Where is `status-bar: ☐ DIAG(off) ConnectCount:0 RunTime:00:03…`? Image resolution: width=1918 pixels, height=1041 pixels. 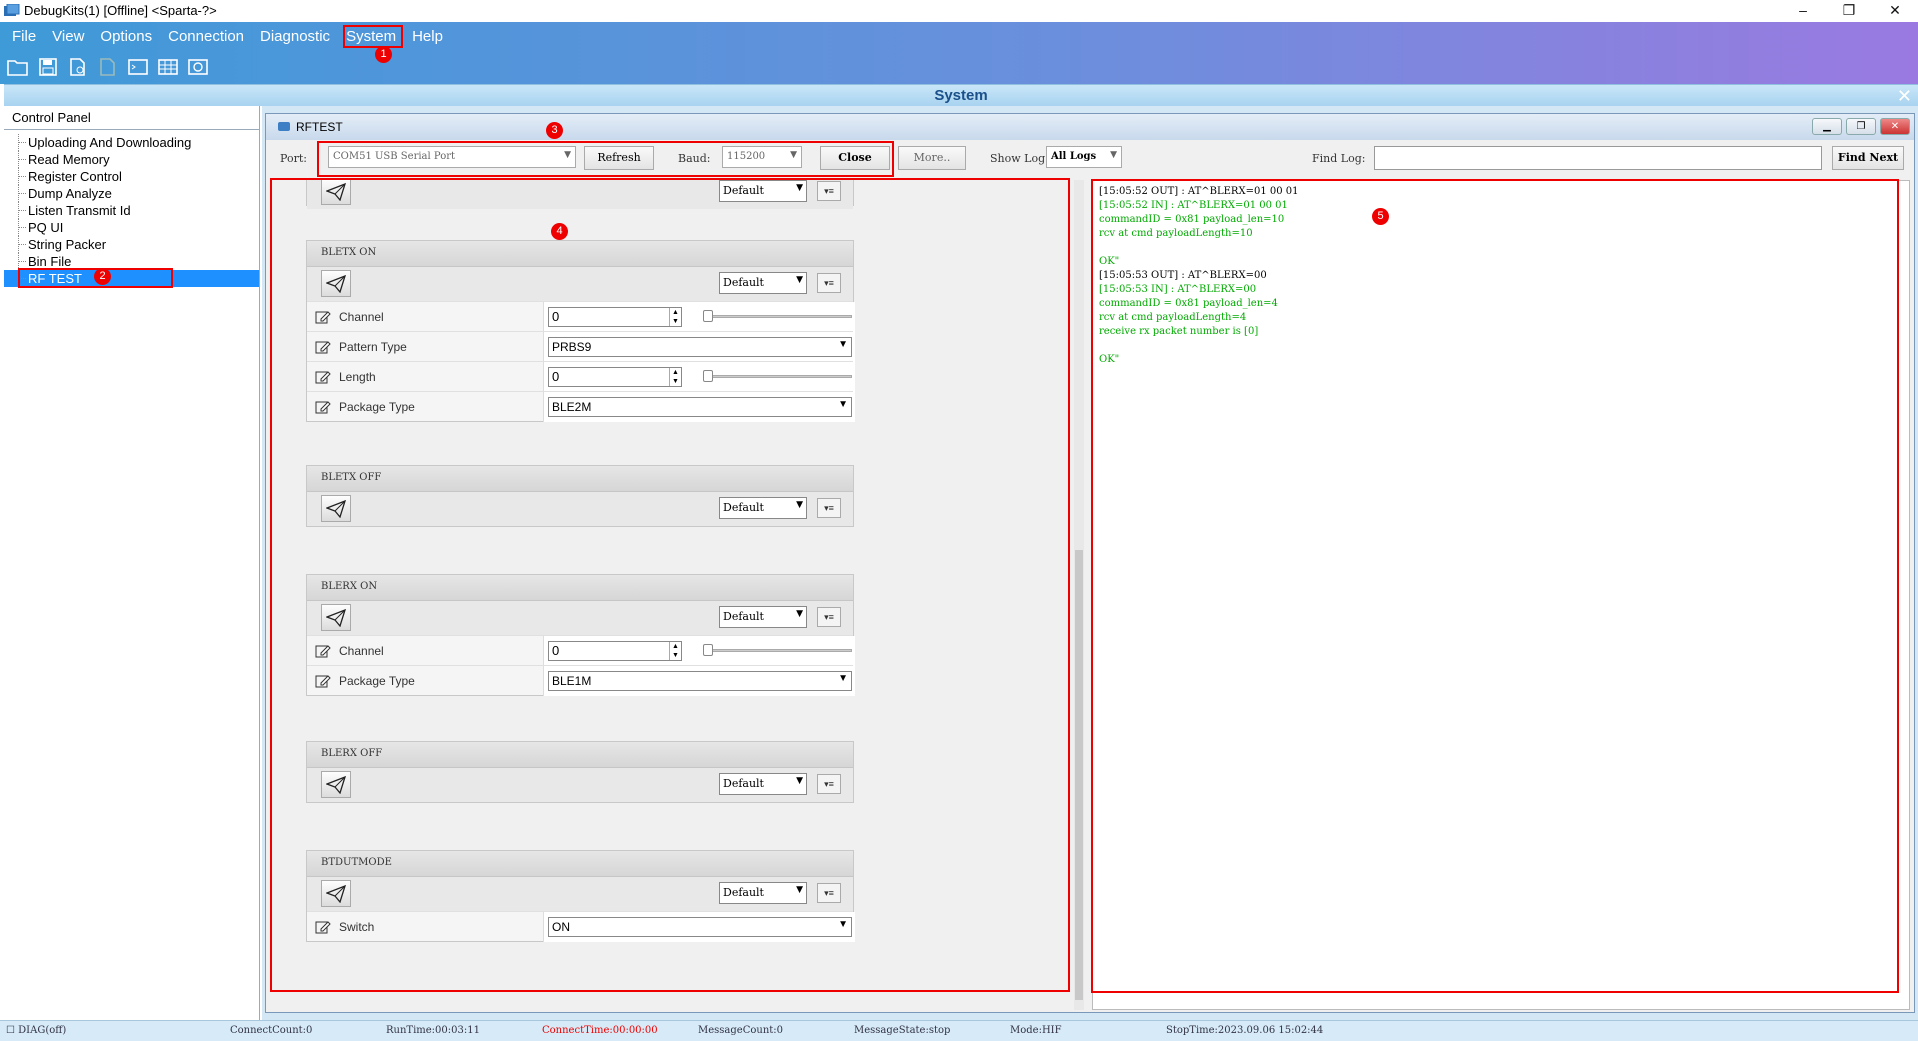 status-bar: ☐ DIAG(off) ConnectCount:0 RunTime:00:03… is located at coordinates (959, 1030).